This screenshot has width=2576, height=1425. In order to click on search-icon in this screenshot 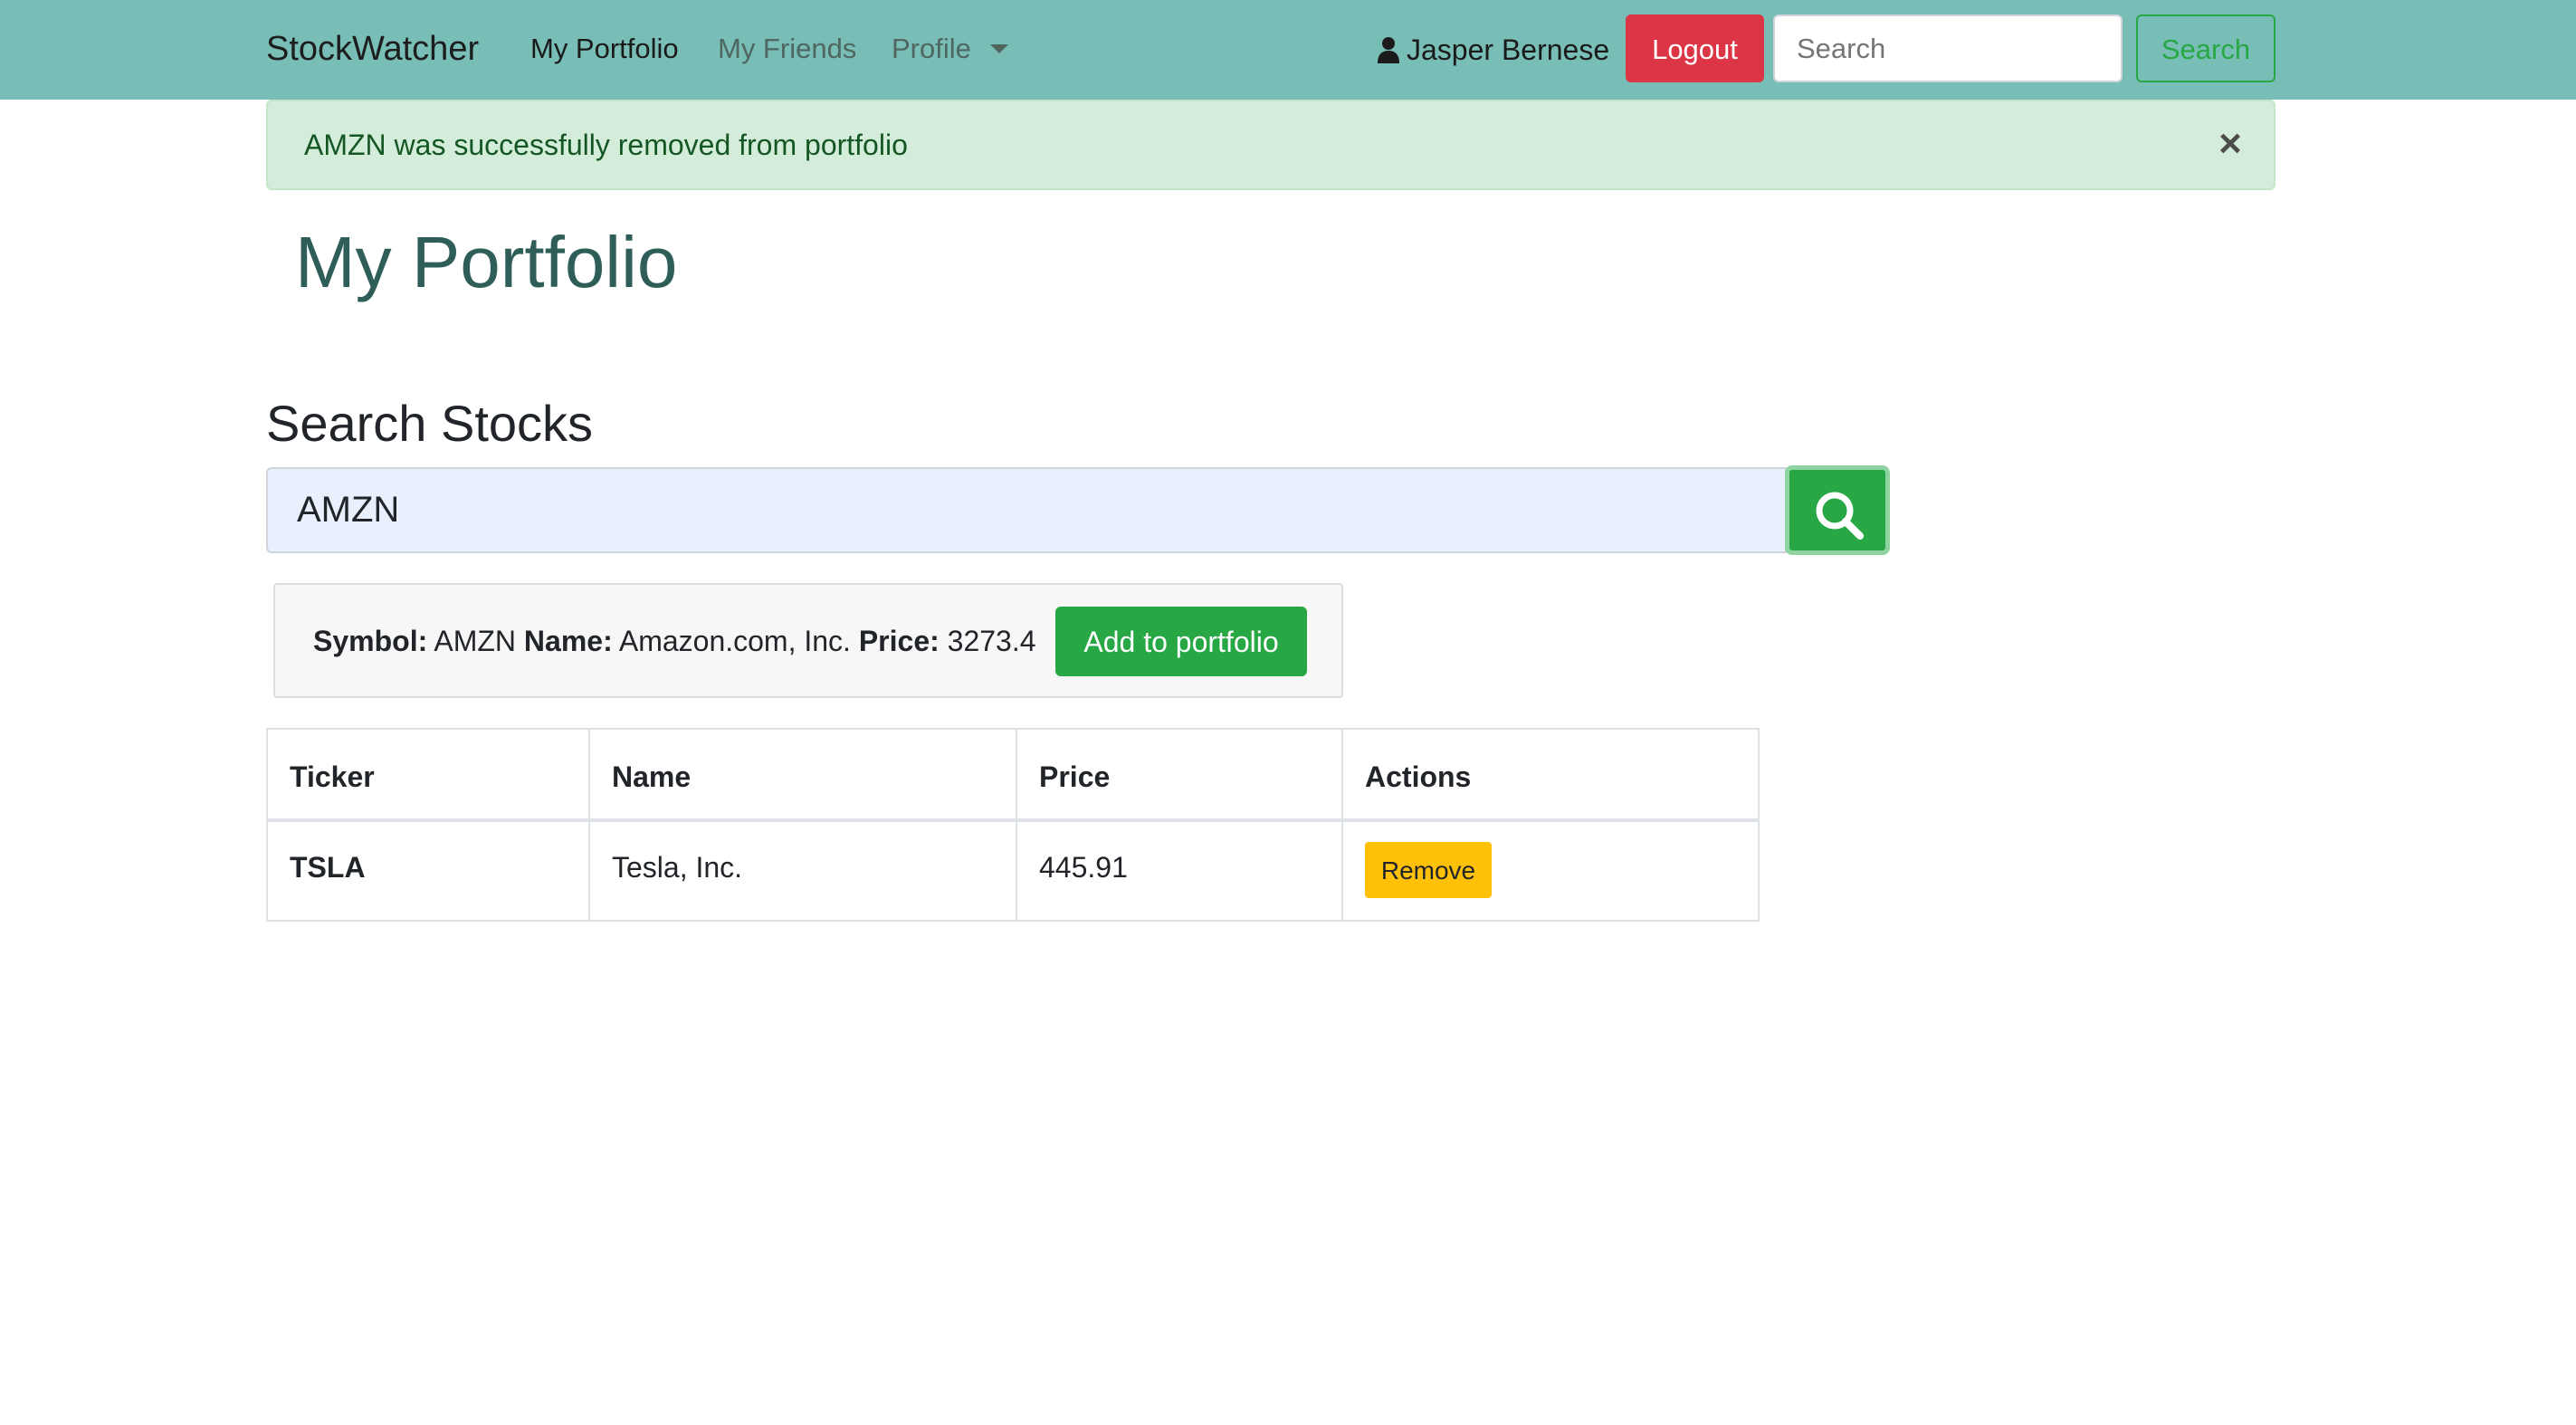, I will do `click(1840, 516)`.